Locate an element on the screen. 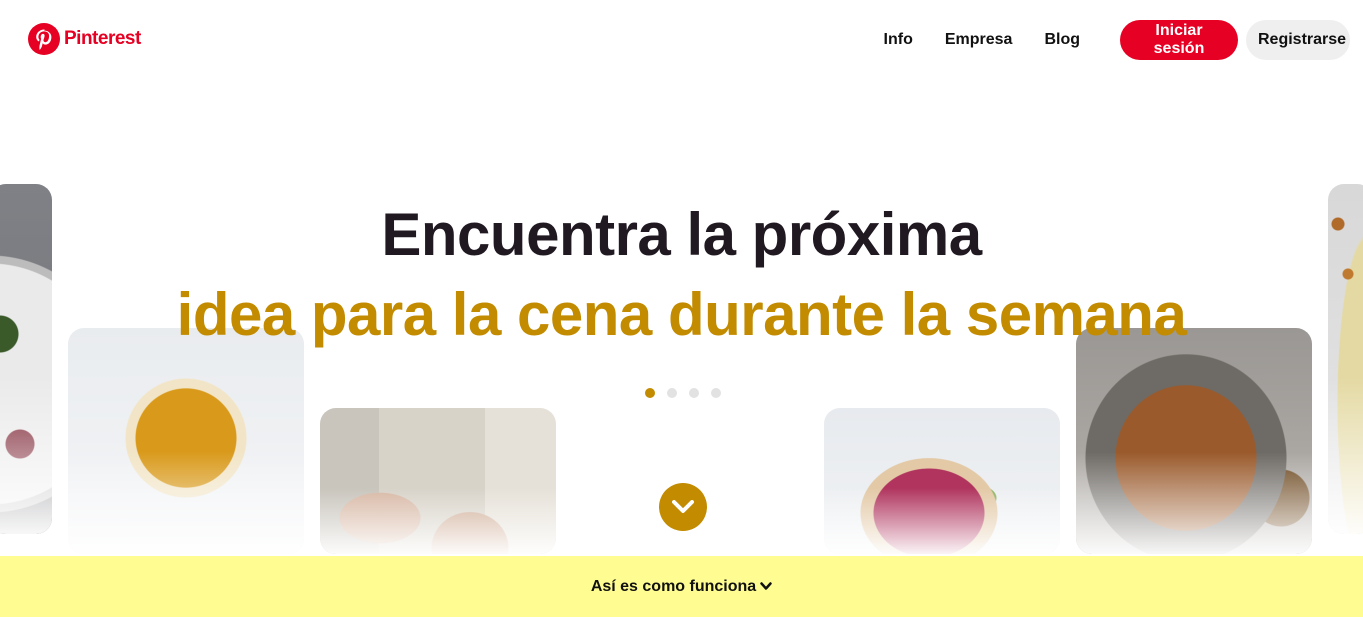 This screenshot has height=617, width=1363. beet-toast-image-card is located at coordinates (942, 481).